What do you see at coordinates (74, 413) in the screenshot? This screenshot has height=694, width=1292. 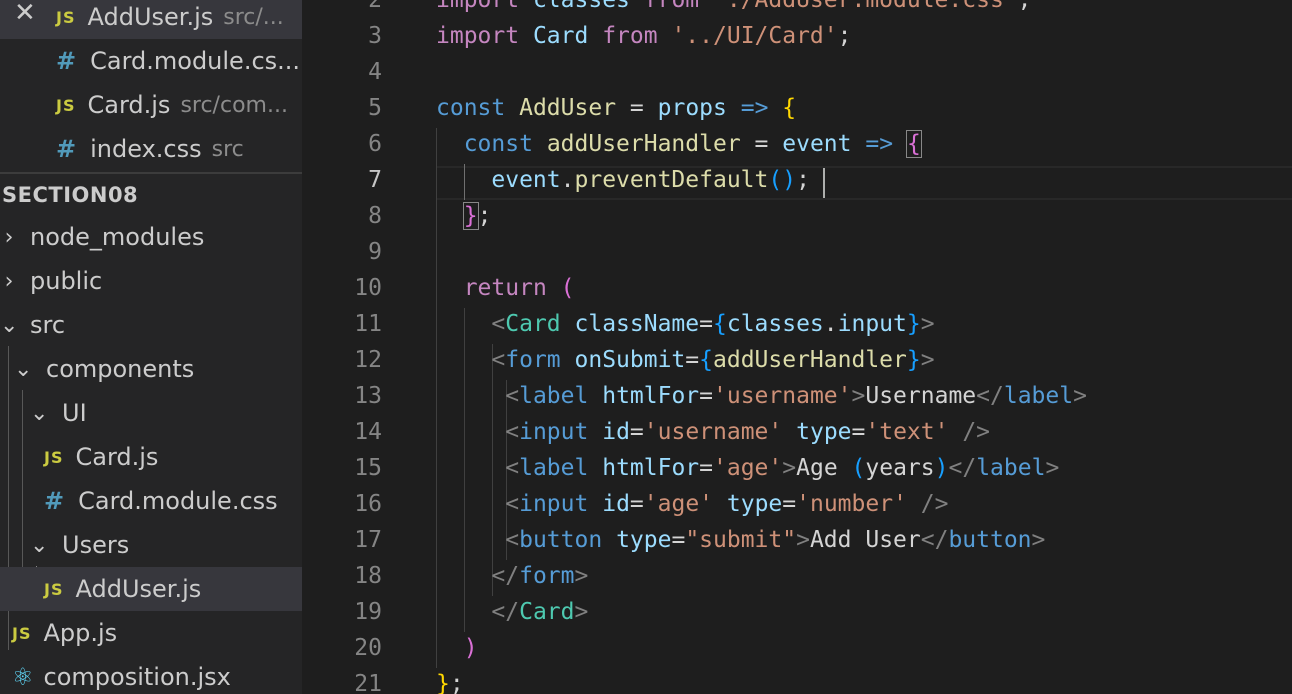 I see `tree-item-label: UI` at bounding box center [74, 413].